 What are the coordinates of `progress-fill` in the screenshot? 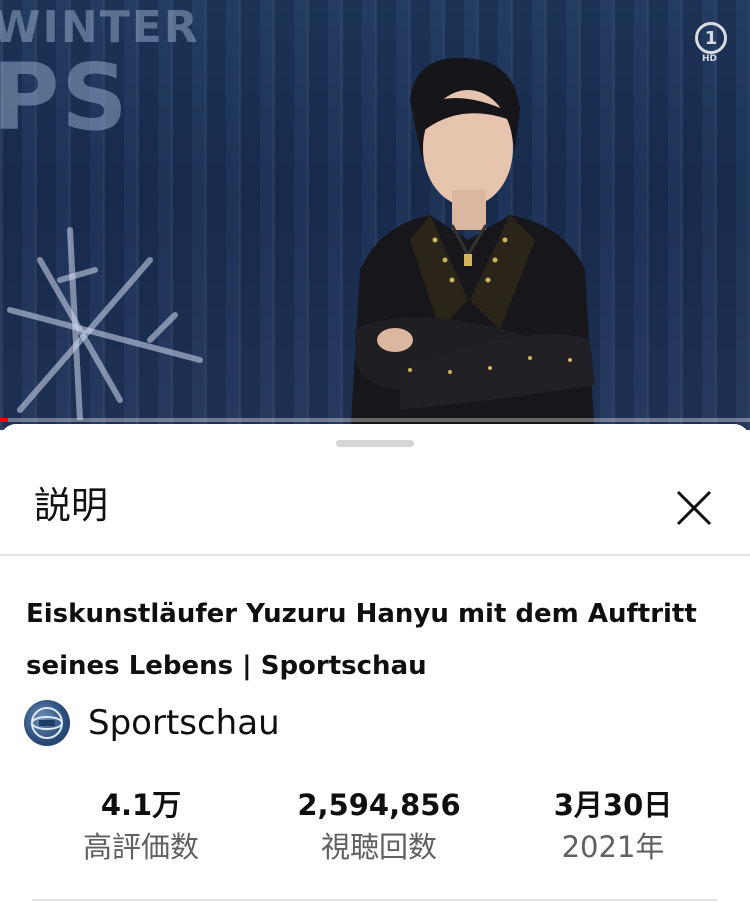 It's located at (4, 420).